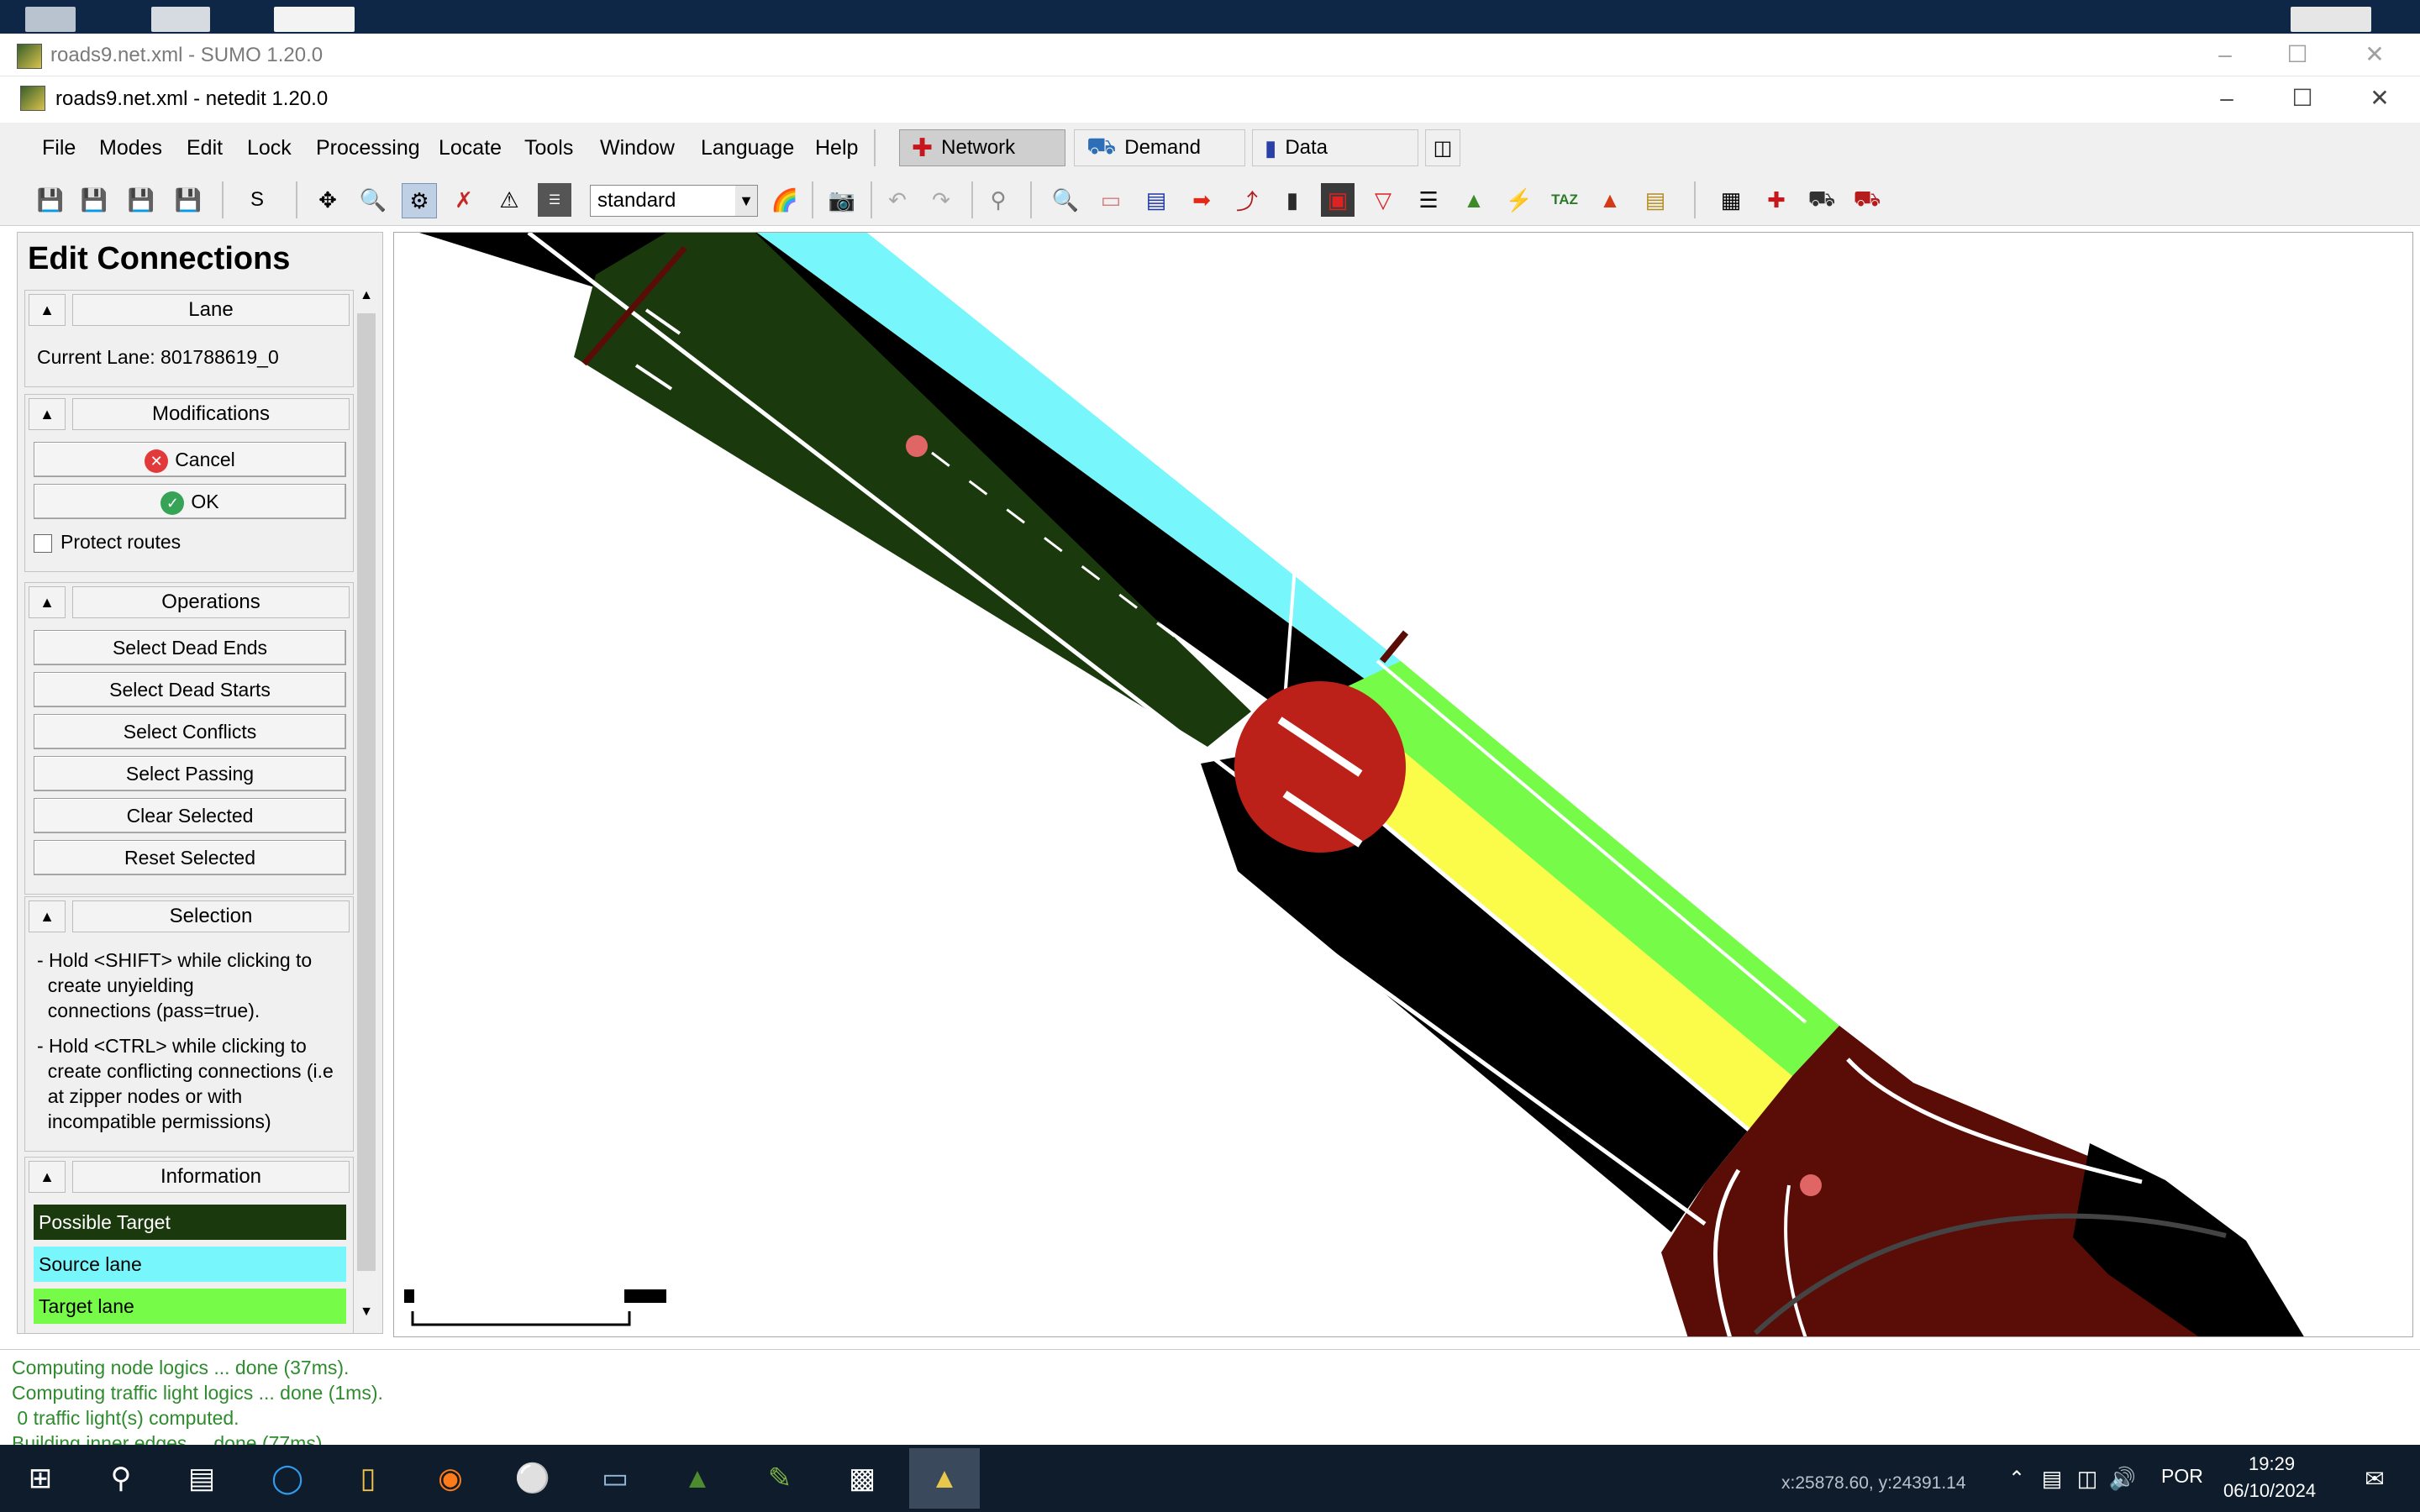  I want to click on select-icon: ▤, so click(1156, 200).